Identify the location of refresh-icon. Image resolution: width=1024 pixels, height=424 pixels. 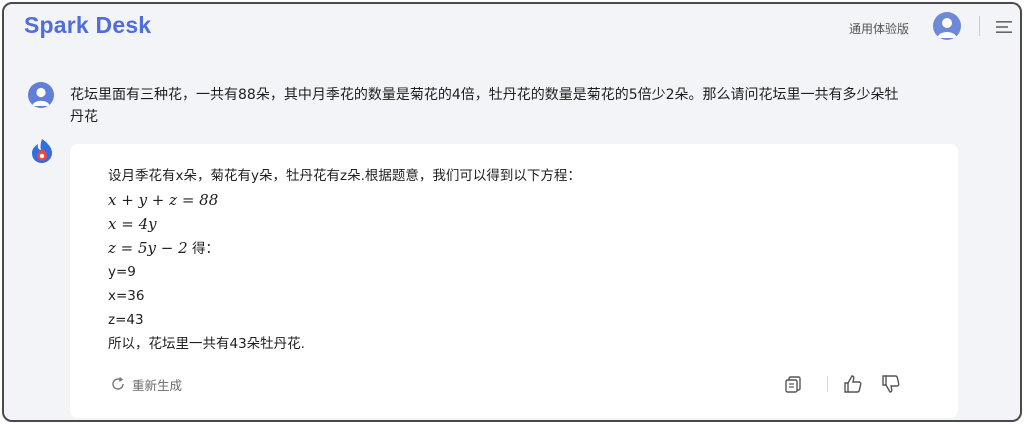
(118, 383).